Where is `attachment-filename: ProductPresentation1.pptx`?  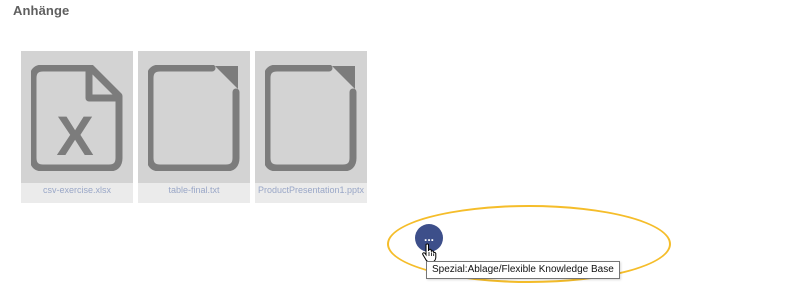 attachment-filename: ProductPresentation1.pptx is located at coordinates (311, 190).